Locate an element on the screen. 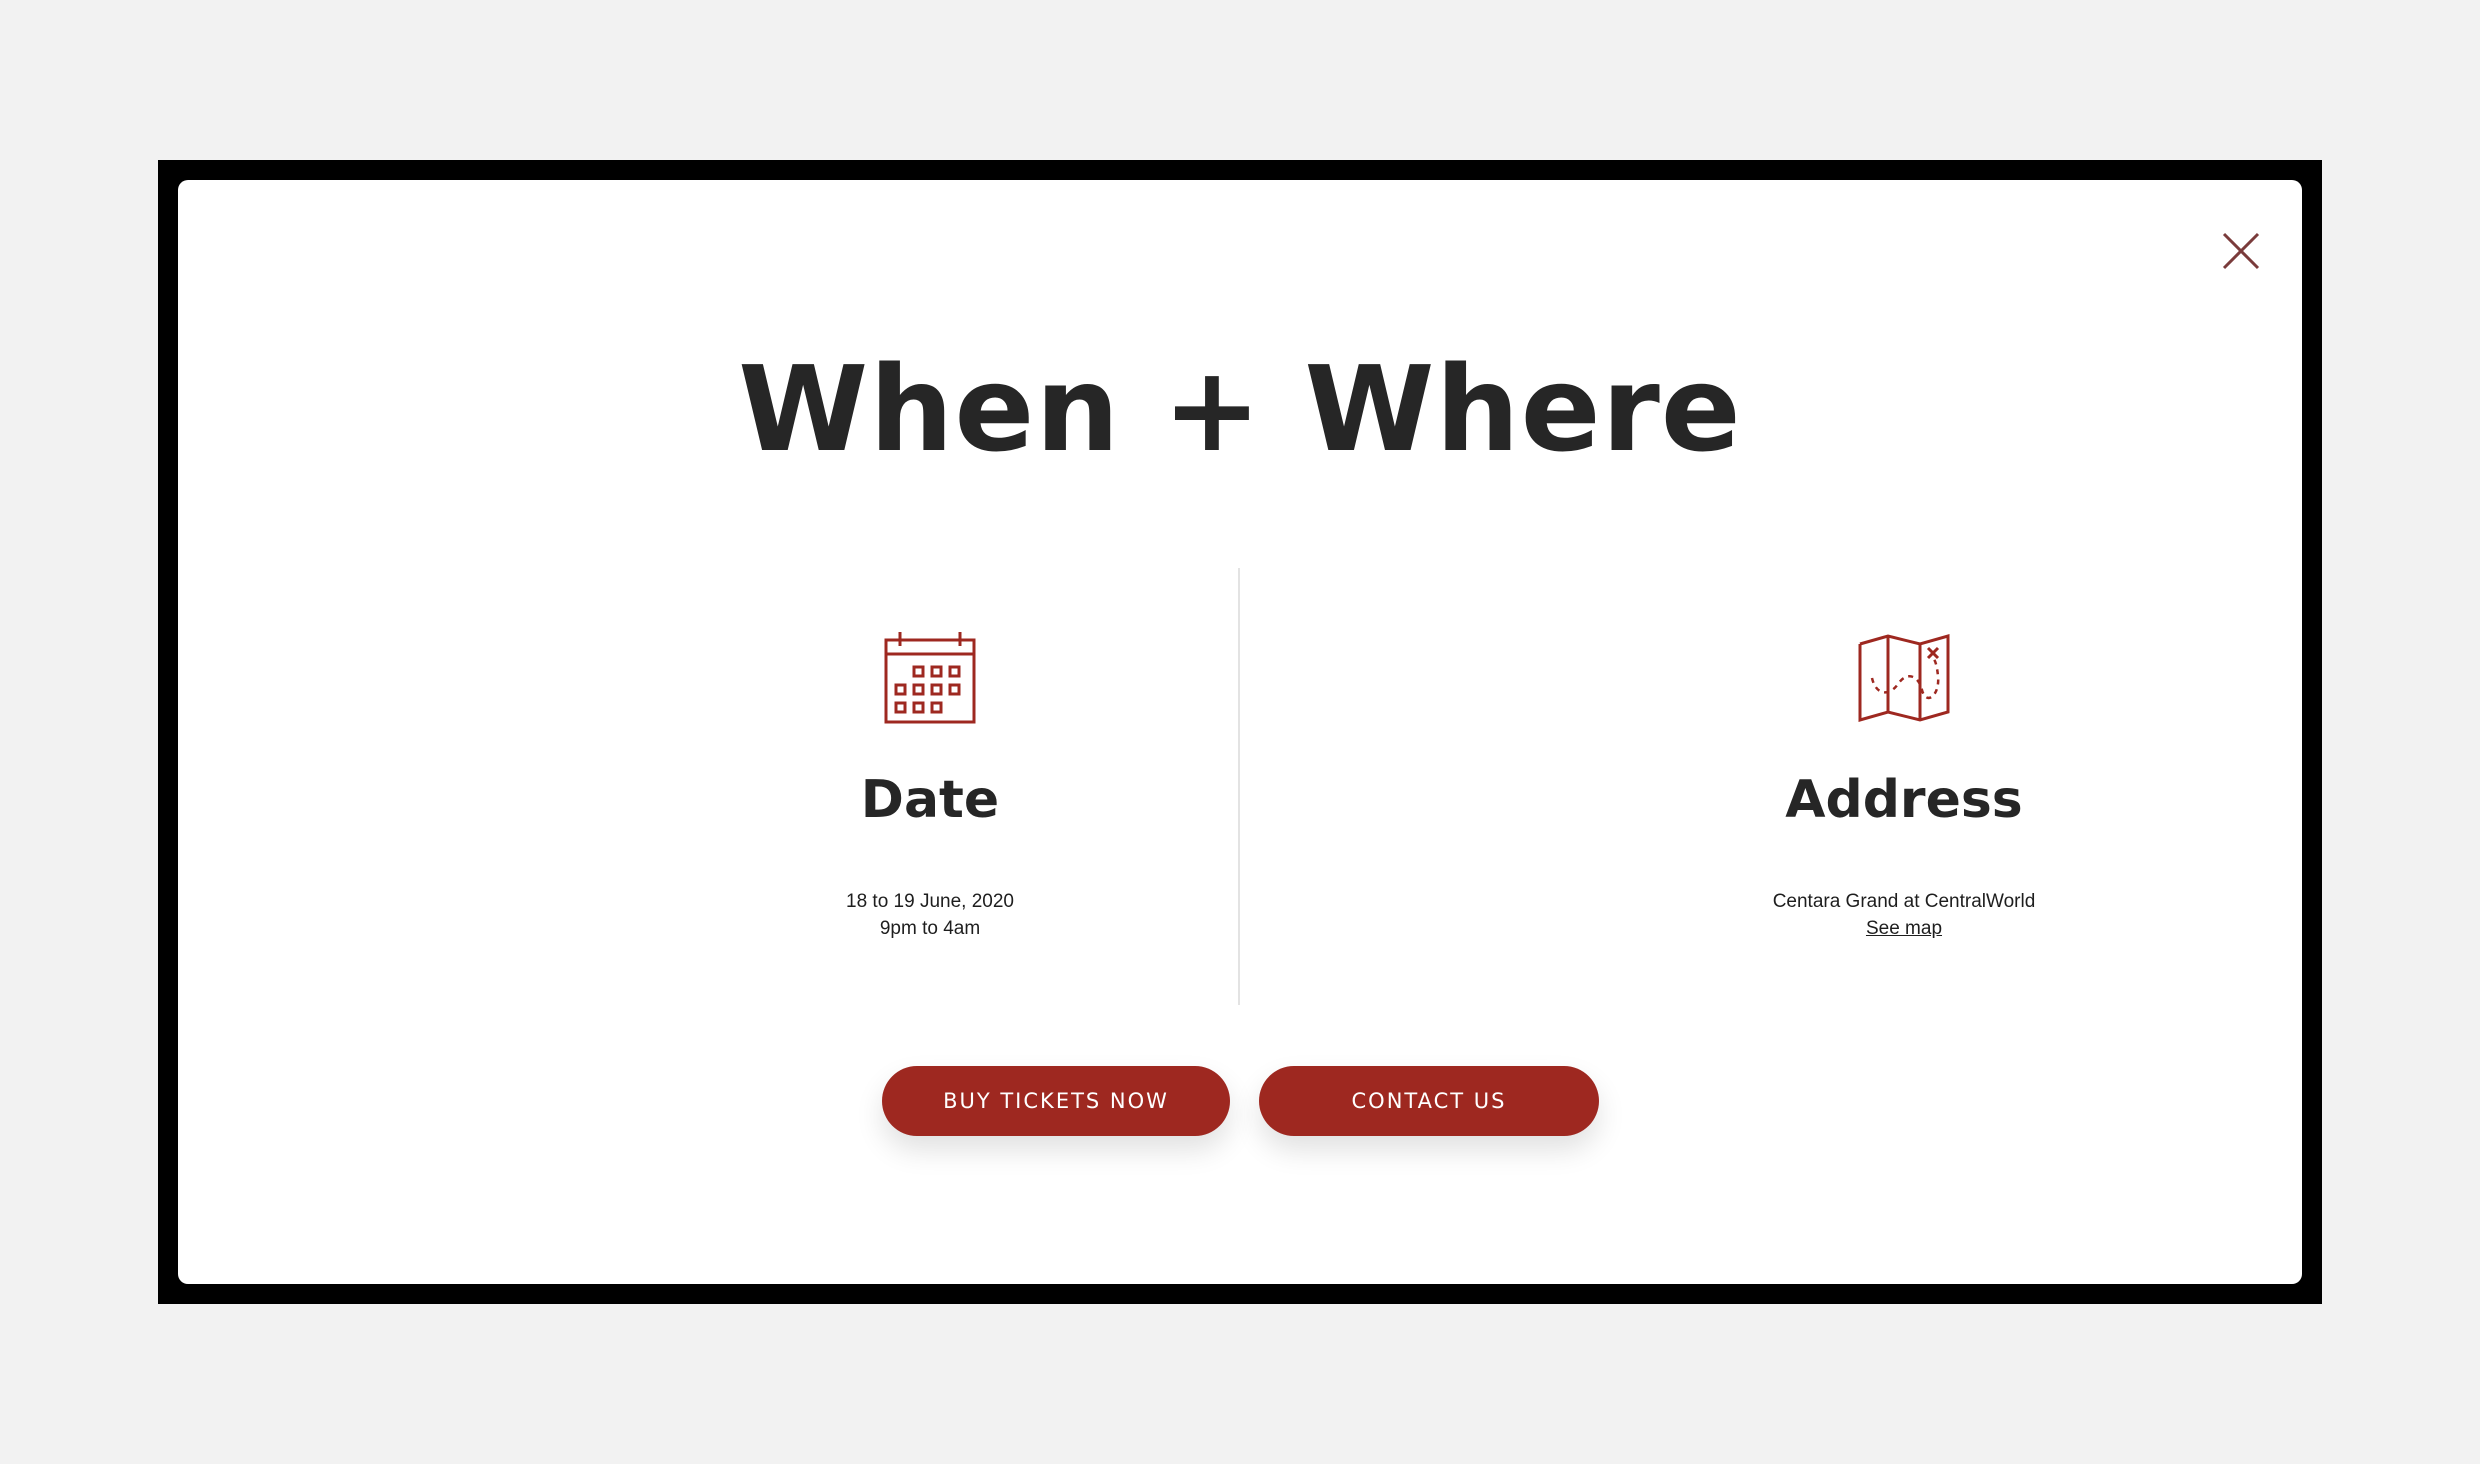 The height and width of the screenshot is (1464, 2480). contact-us-button: CONTACT US is located at coordinates (1429, 1101).